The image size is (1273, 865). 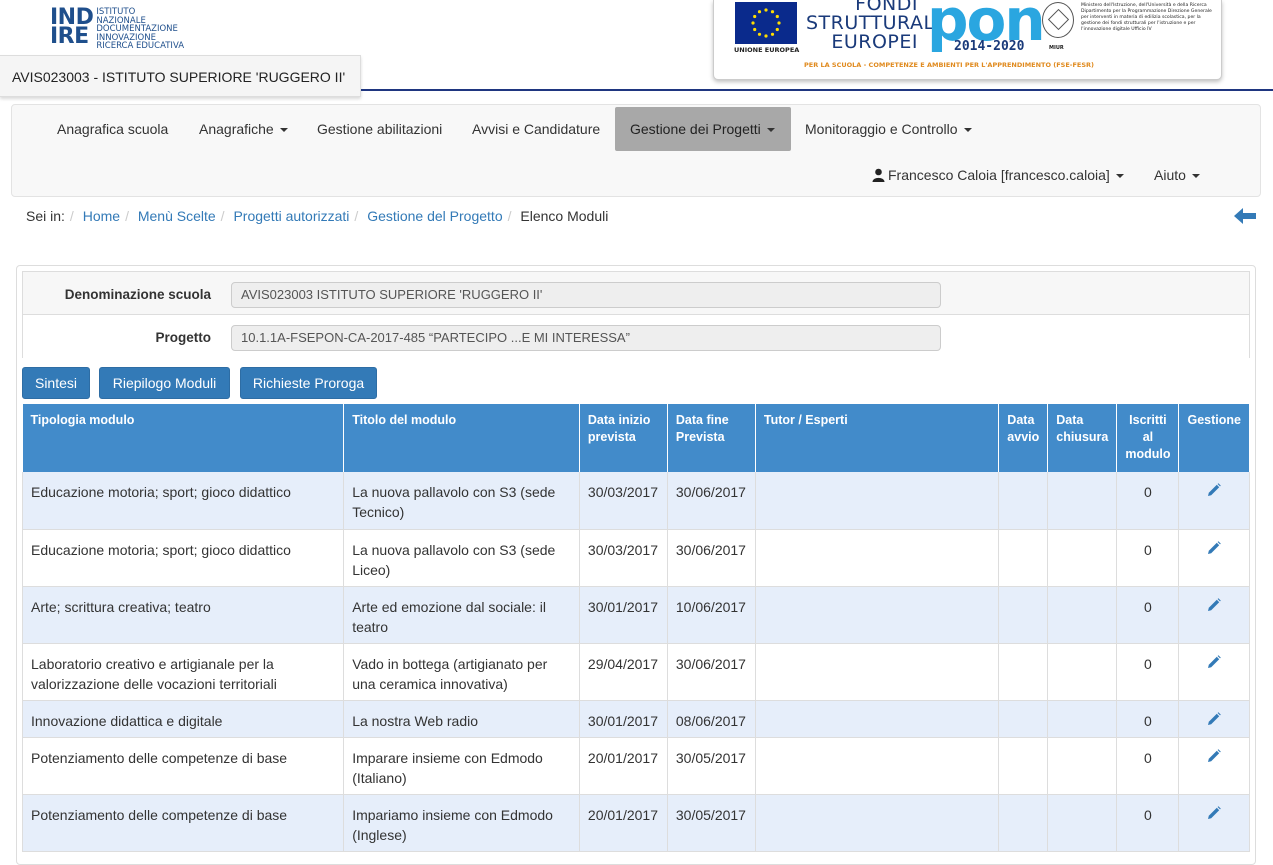 What do you see at coordinates (878, 175) in the screenshot?
I see `user-icon` at bounding box center [878, 175].